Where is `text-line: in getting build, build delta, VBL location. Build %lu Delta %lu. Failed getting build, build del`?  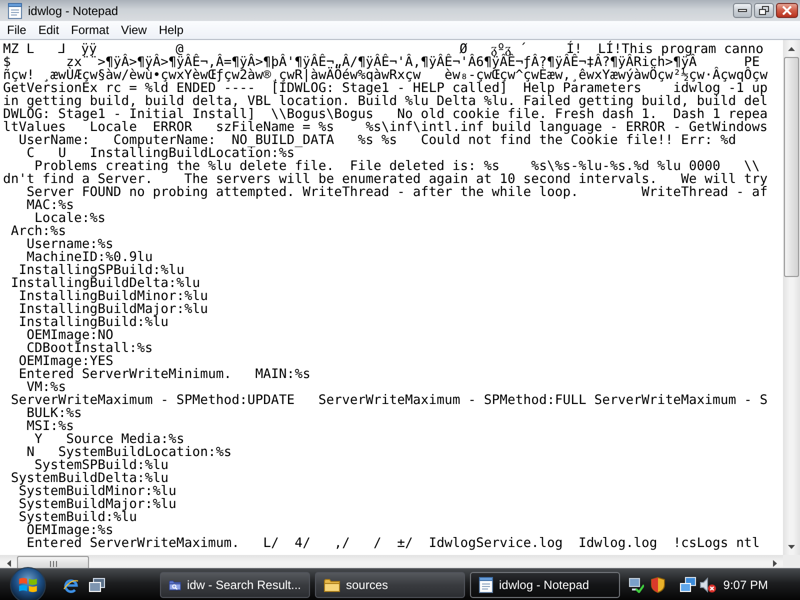 text-line: in getting build, build delta, VBL location. Build %lu Delta %lu. Failed getting build, build del is located at coordinates (385, 101).